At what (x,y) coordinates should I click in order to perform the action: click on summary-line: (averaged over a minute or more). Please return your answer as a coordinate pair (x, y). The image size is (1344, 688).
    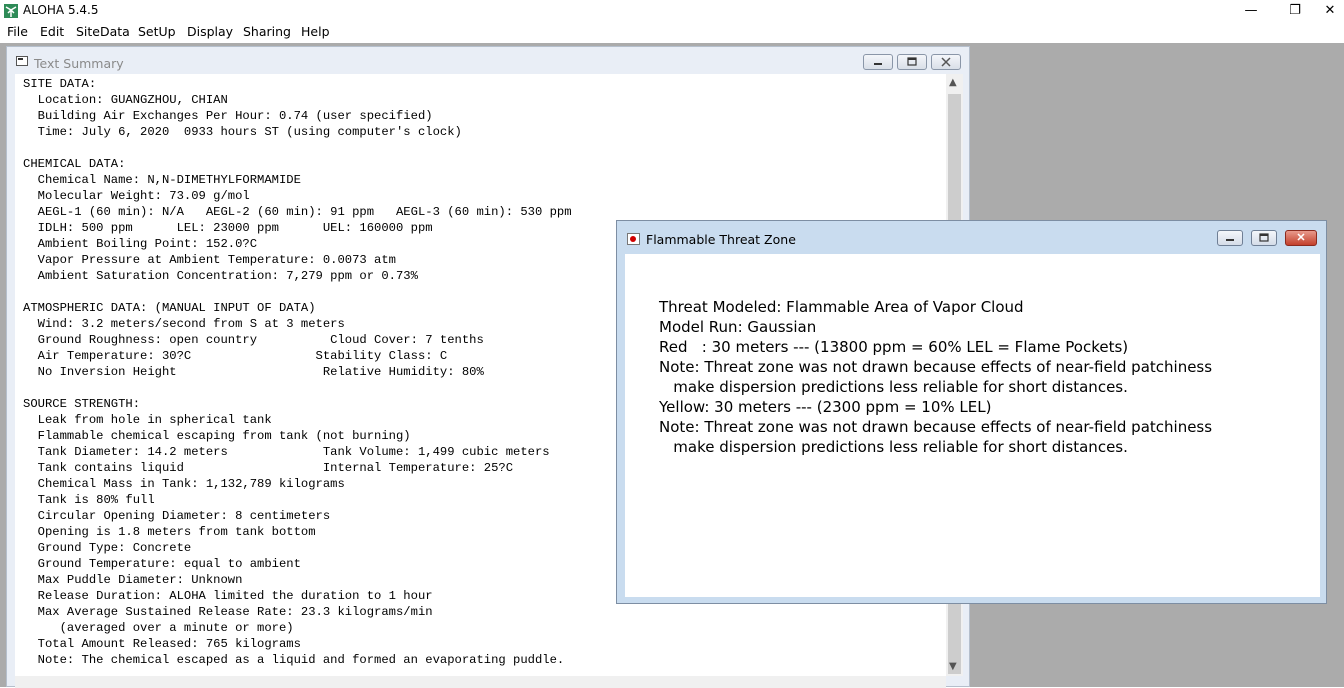
    Looking at the image, I should click on (158, 628).